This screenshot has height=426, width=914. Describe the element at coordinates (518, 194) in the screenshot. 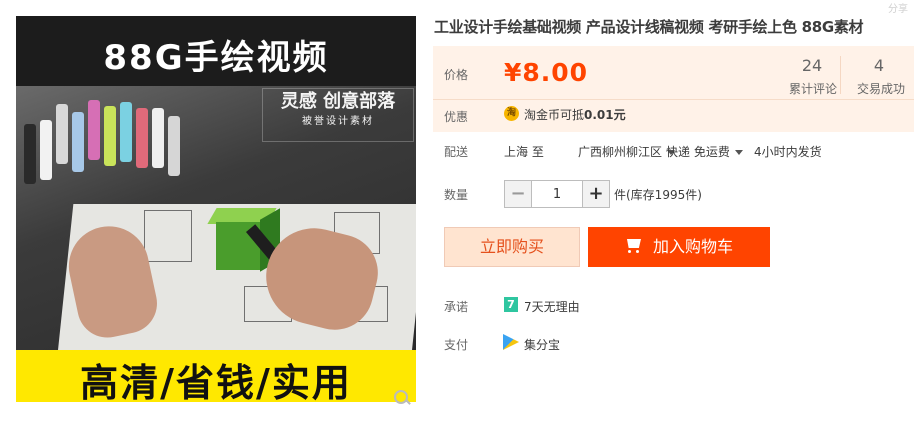

I see `quantity-decrease-button: −` at that location.